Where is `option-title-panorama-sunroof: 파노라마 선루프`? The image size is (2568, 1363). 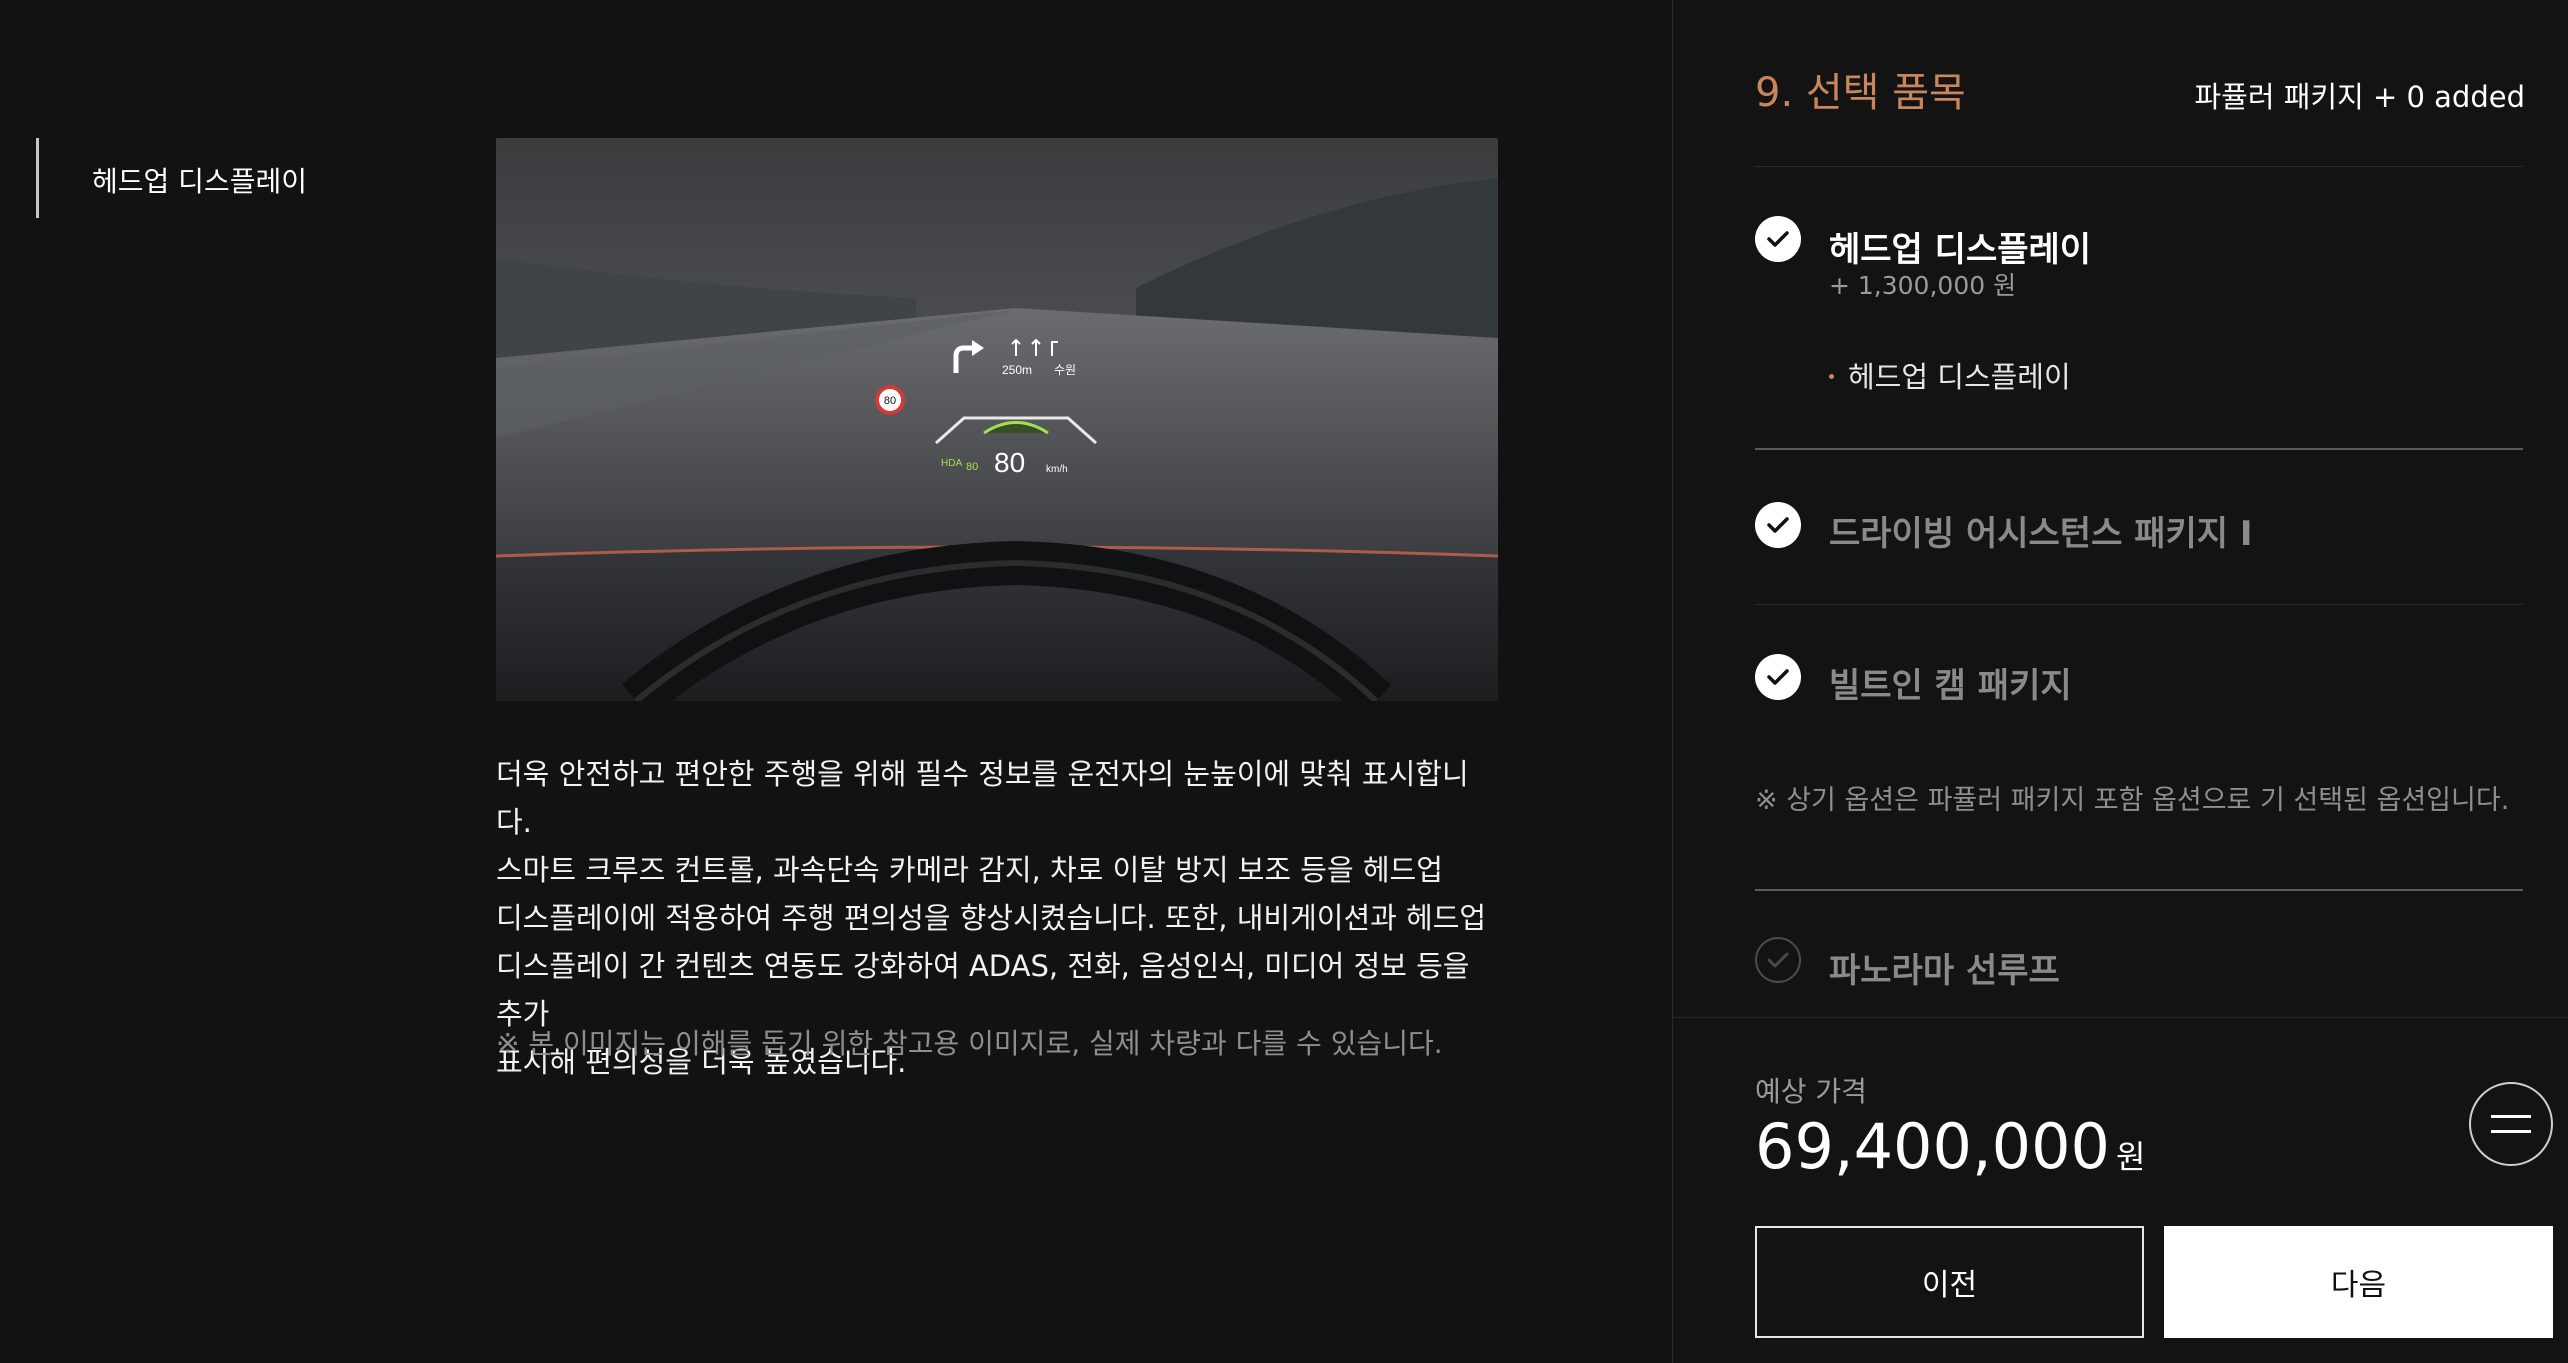 option-title-panorama-sunroof: 파노라마 선루프 is located at coordinates (1944, 967).